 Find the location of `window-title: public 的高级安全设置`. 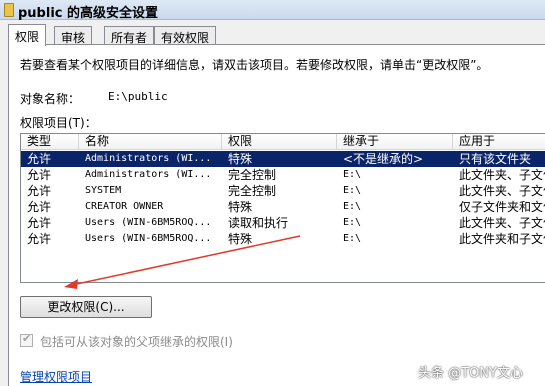

window-title: public 的高级安全设置 is located at coordinates (88, 13).